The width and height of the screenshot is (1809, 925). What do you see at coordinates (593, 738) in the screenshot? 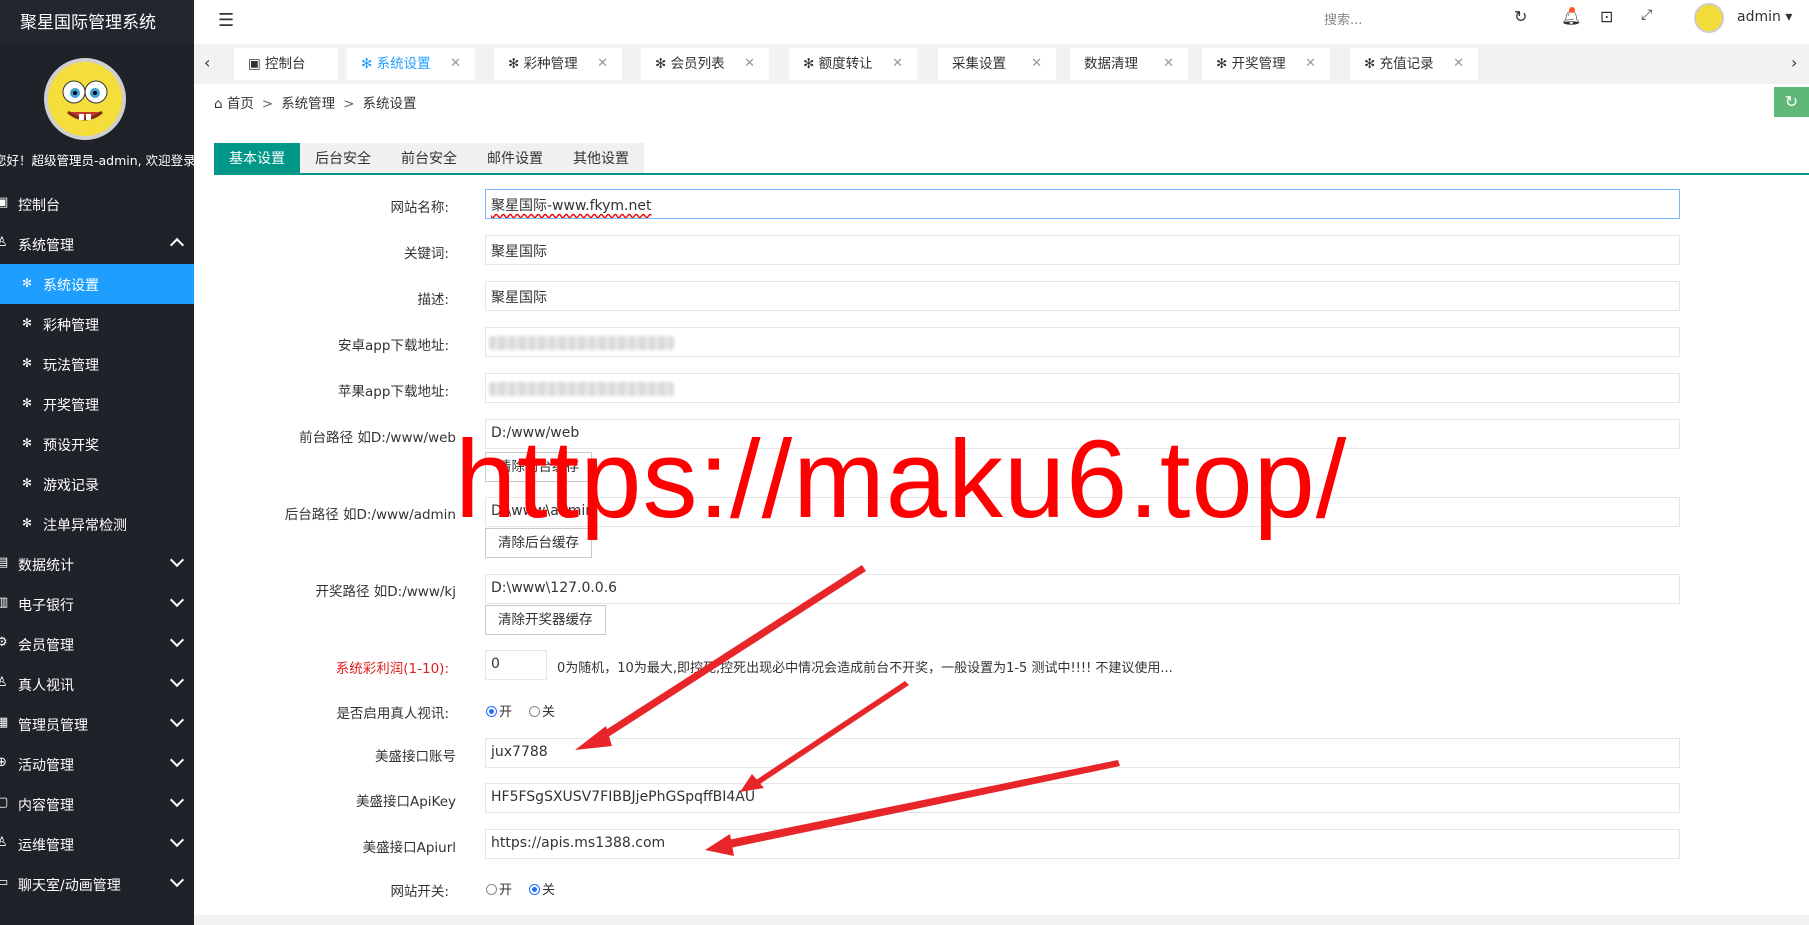
I see `arrow-to-account-head` at bounding box center [593, 738].